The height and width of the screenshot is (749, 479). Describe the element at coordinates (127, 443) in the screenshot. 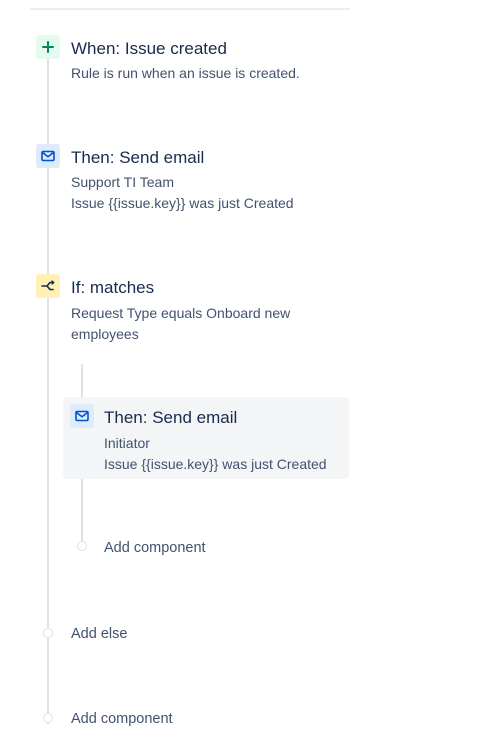

I see `nested-send-email-recipient: Initiator` at that location.